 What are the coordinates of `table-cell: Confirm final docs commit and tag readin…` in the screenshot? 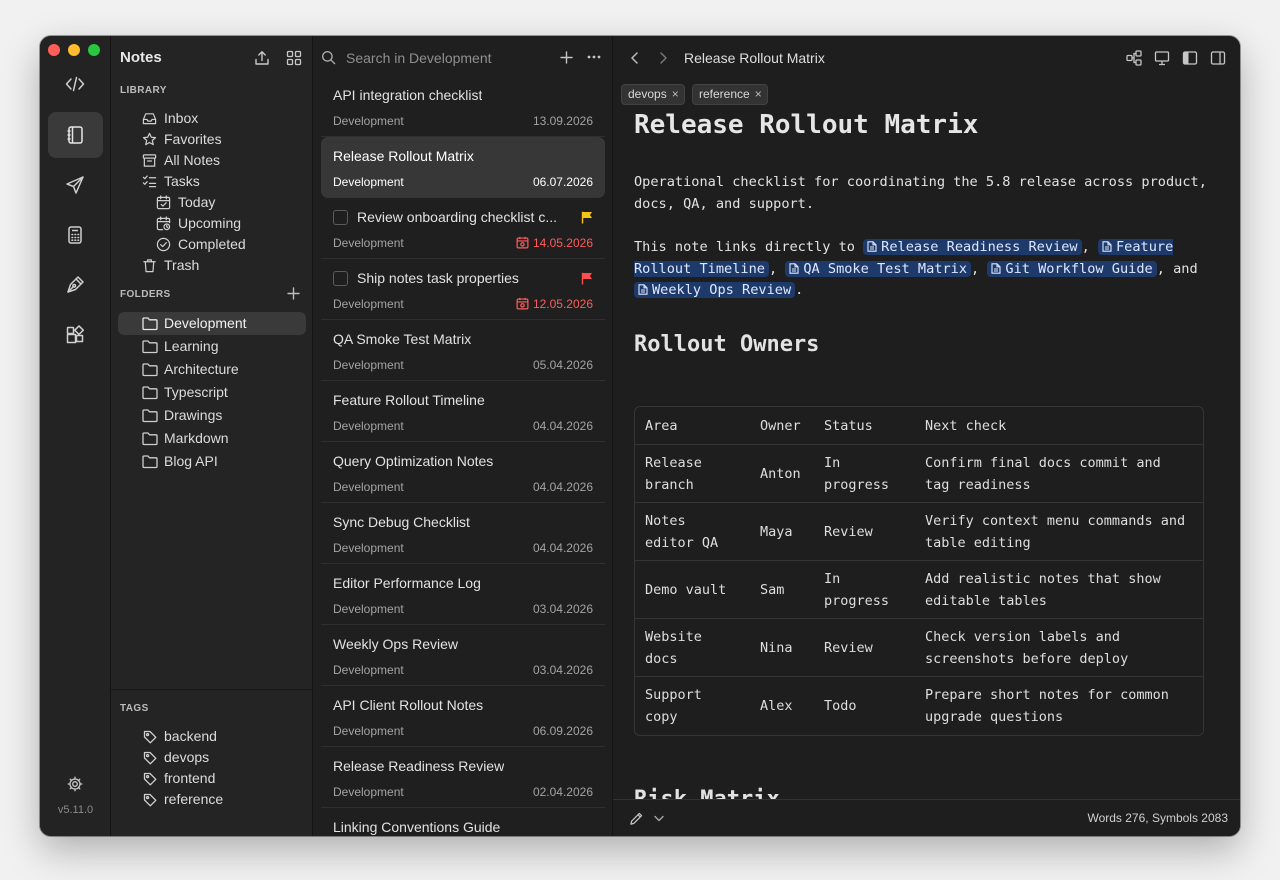 It's located at (1059, 474).